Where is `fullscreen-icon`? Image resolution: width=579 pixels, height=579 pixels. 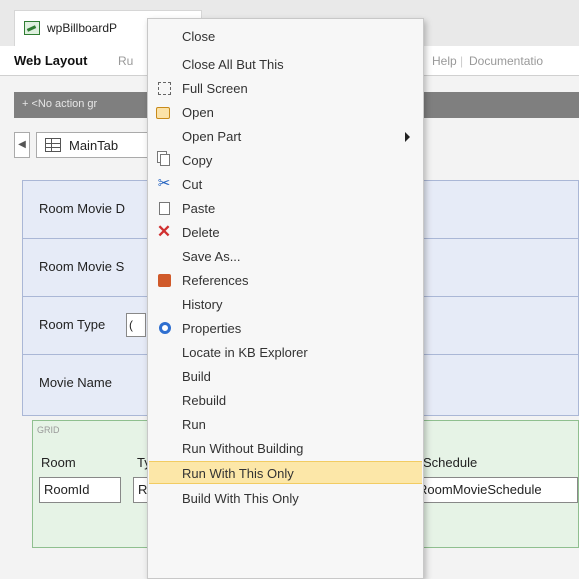 fullscreen-icon is located at coordinates (164, 88).